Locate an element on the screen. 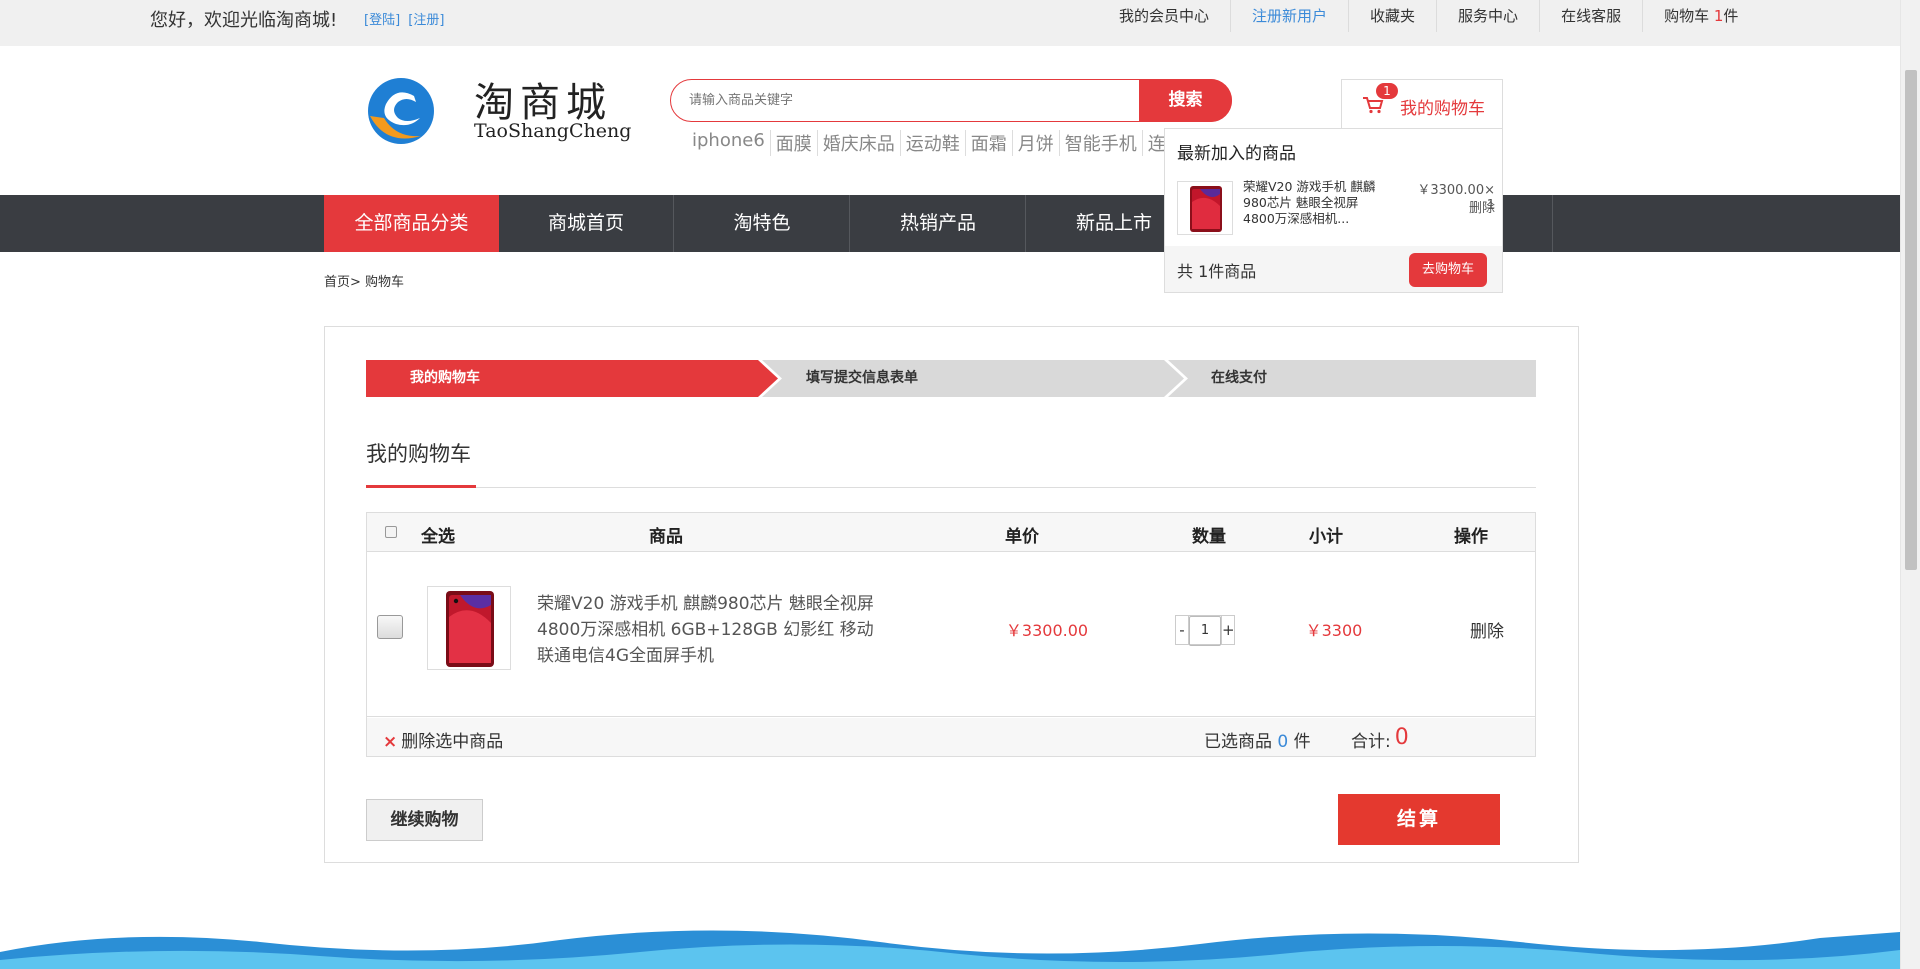  quantity-increase-button: + is located at coordinates (1228, 630).